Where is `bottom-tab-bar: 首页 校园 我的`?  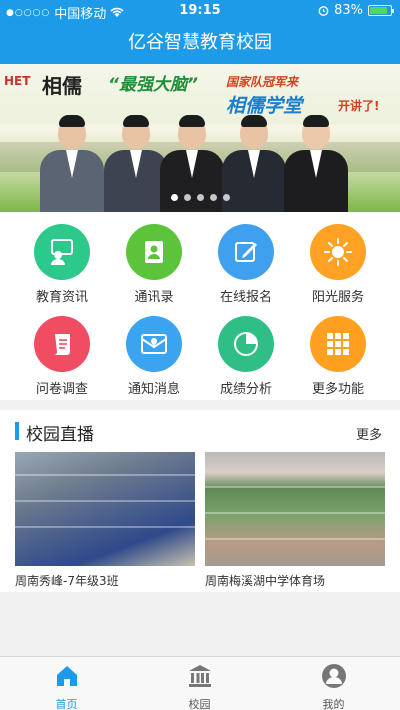
bottom-tab-bar: 首页 校园 我的 is located at coordinates (200, 683).